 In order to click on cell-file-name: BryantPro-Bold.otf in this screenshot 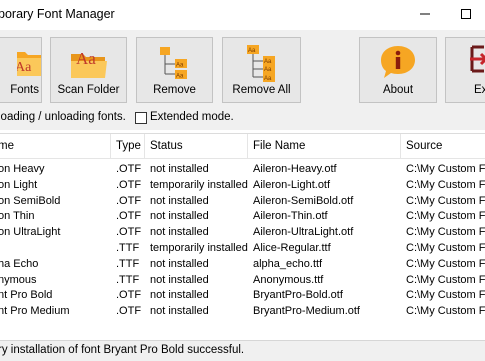, I will do `click(298, 295)`.